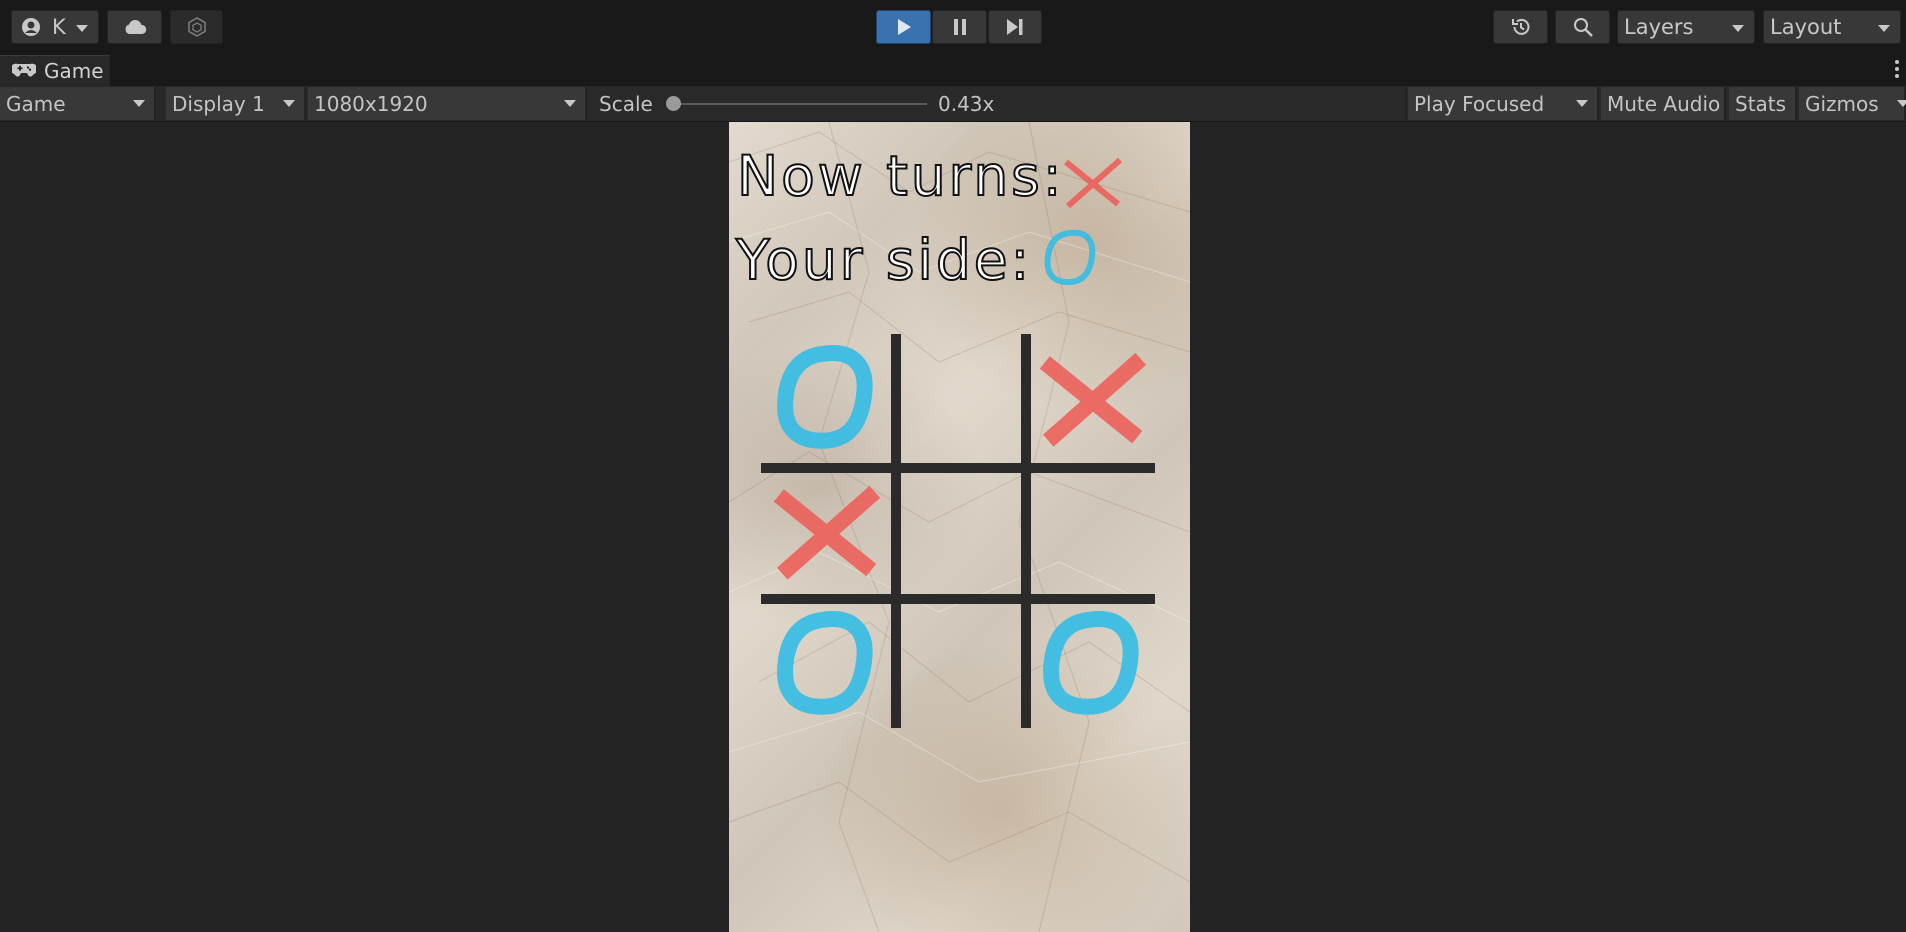  Describe the element at coordinates (1659, 27) in the screenshot. I see `layers-label: Layers` at that location.